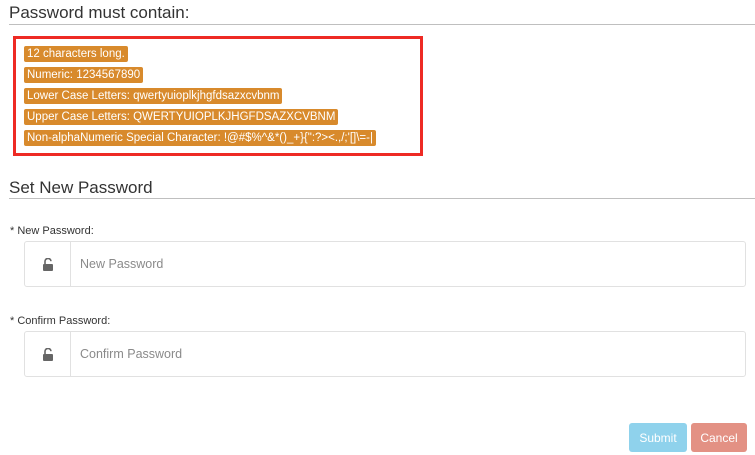 The image size is (755, 455). Describe the element at coordinates (99, 12) in the screenshot. I see `requirements-heading: Password must contain:` at that location.